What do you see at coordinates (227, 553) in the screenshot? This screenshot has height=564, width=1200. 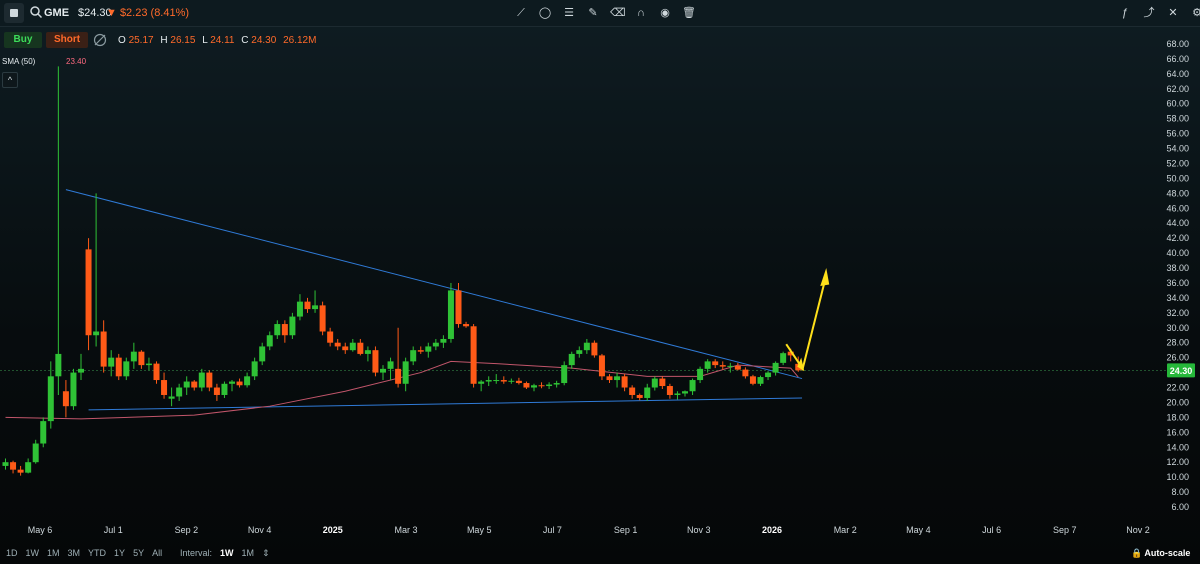 I see `interval-option-0: 1W` at bounding box center [227, 553].